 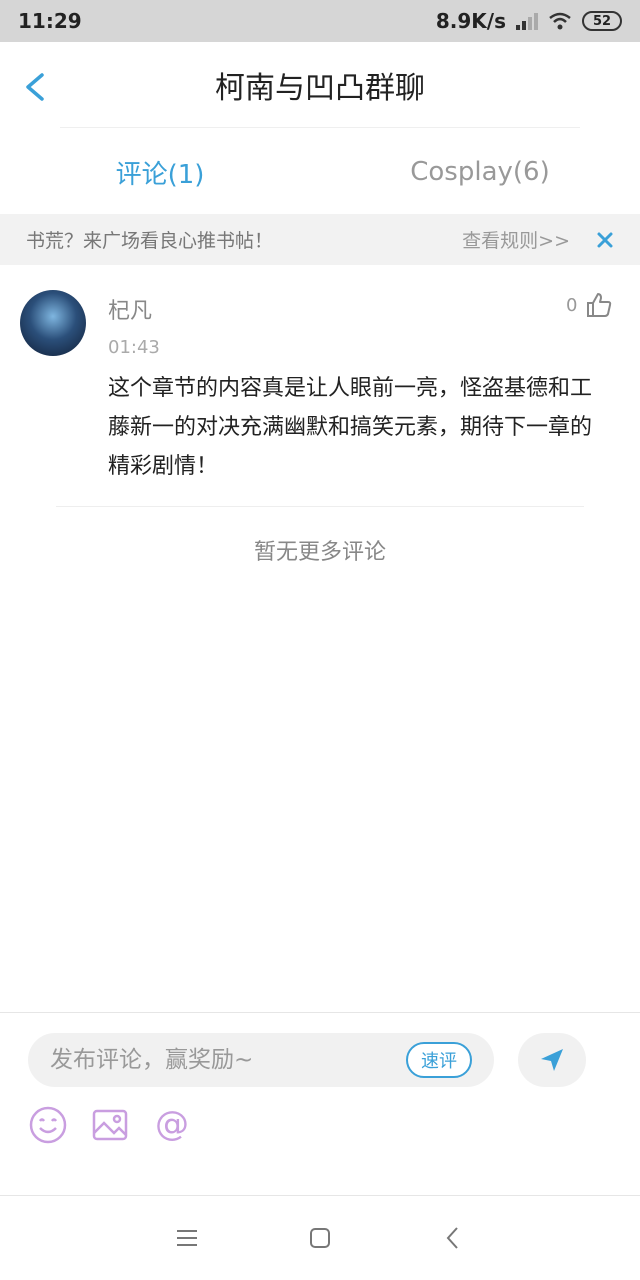 What do you see at coordinates (244, 239) in the screenshot?
I see `notice-text: 书荒？来广场看良心推书帖！` at bounding box center [244, 239].